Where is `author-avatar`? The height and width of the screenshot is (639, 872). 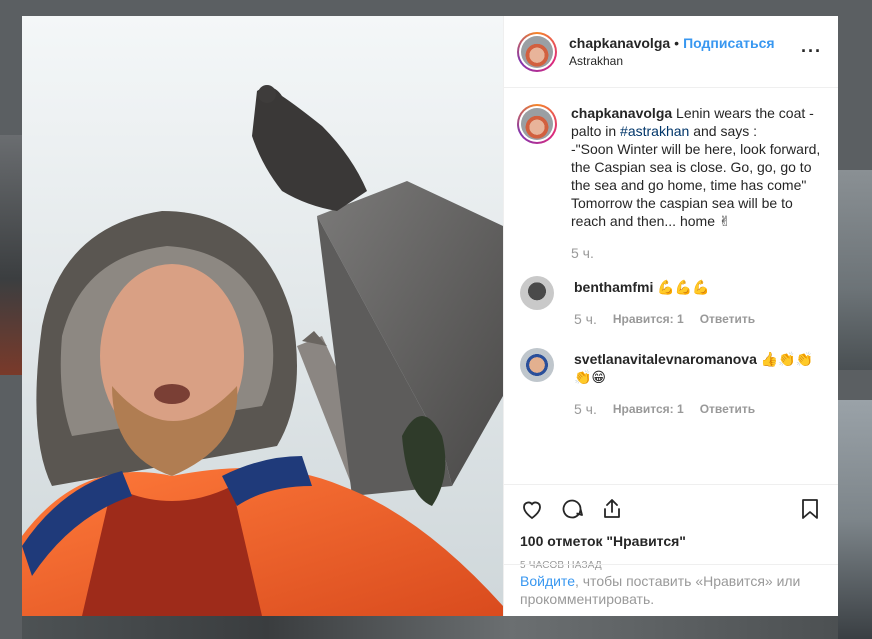
author-avatar is located at coordinates (537, 51).